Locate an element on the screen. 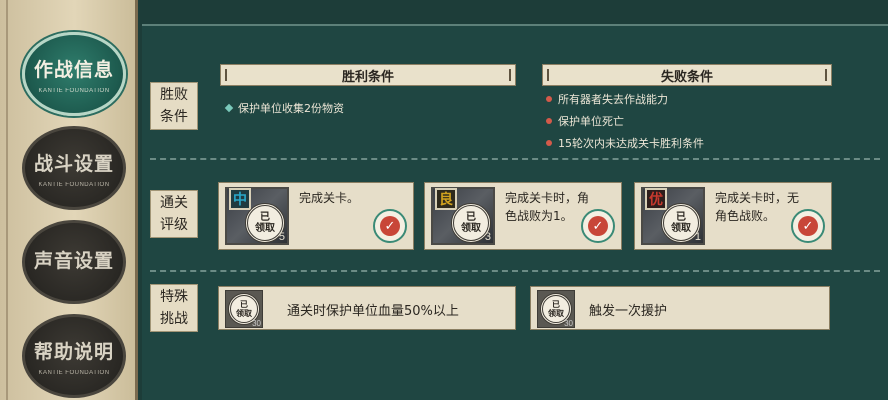 The width and height of the screenshot is (888, 400). win-condition-item: 保护单位收集2份物资 is located at coordinates (284, 108).